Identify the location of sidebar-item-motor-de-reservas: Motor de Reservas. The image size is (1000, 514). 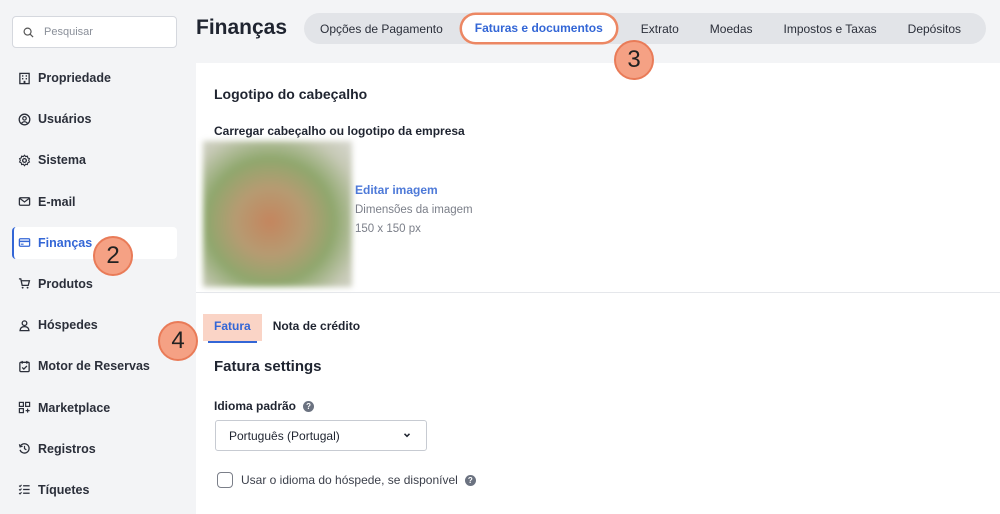
(94, 366).